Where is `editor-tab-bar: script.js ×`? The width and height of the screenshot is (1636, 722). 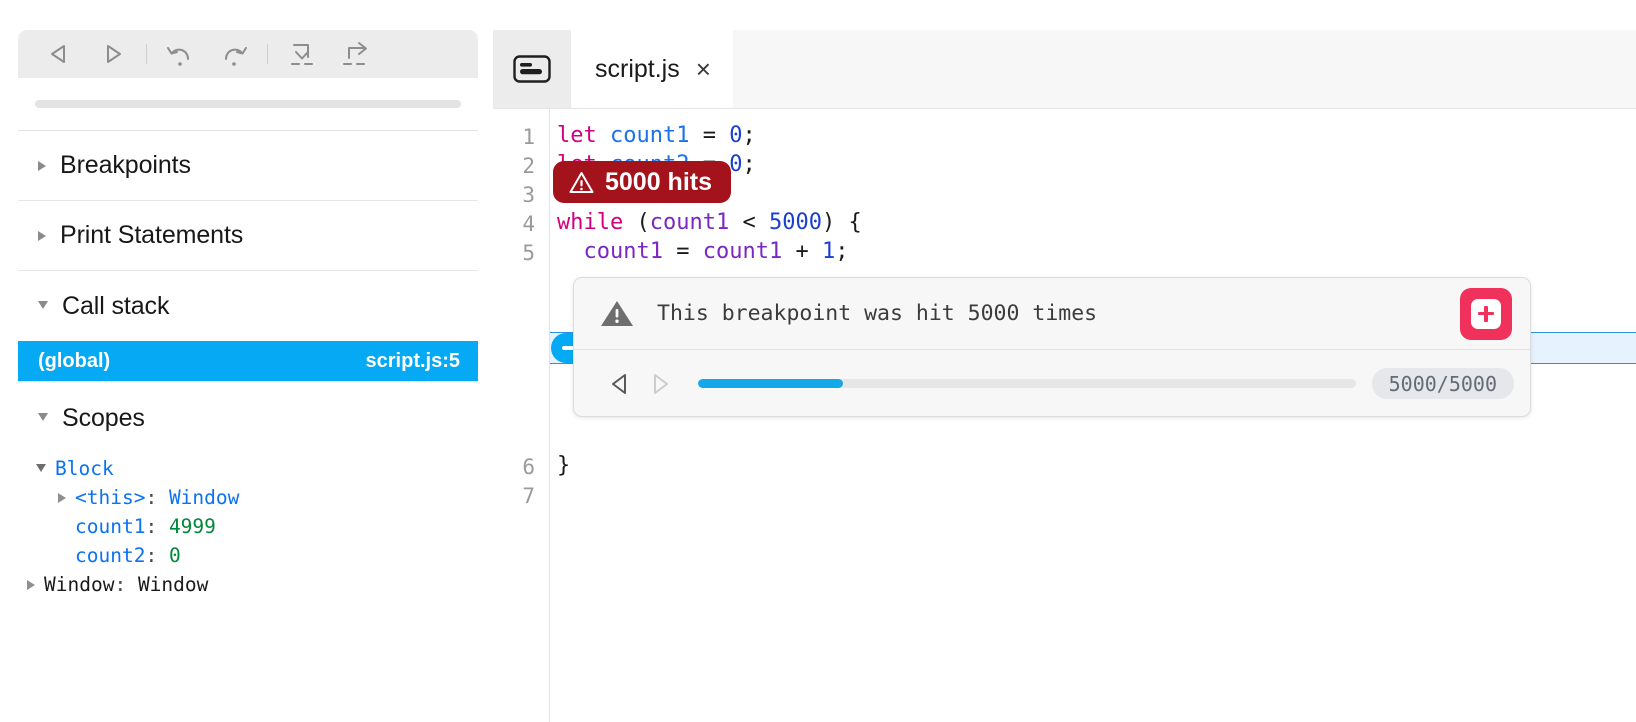 editor-tab-bar: script.js × is located at coordinates (1064, 69).